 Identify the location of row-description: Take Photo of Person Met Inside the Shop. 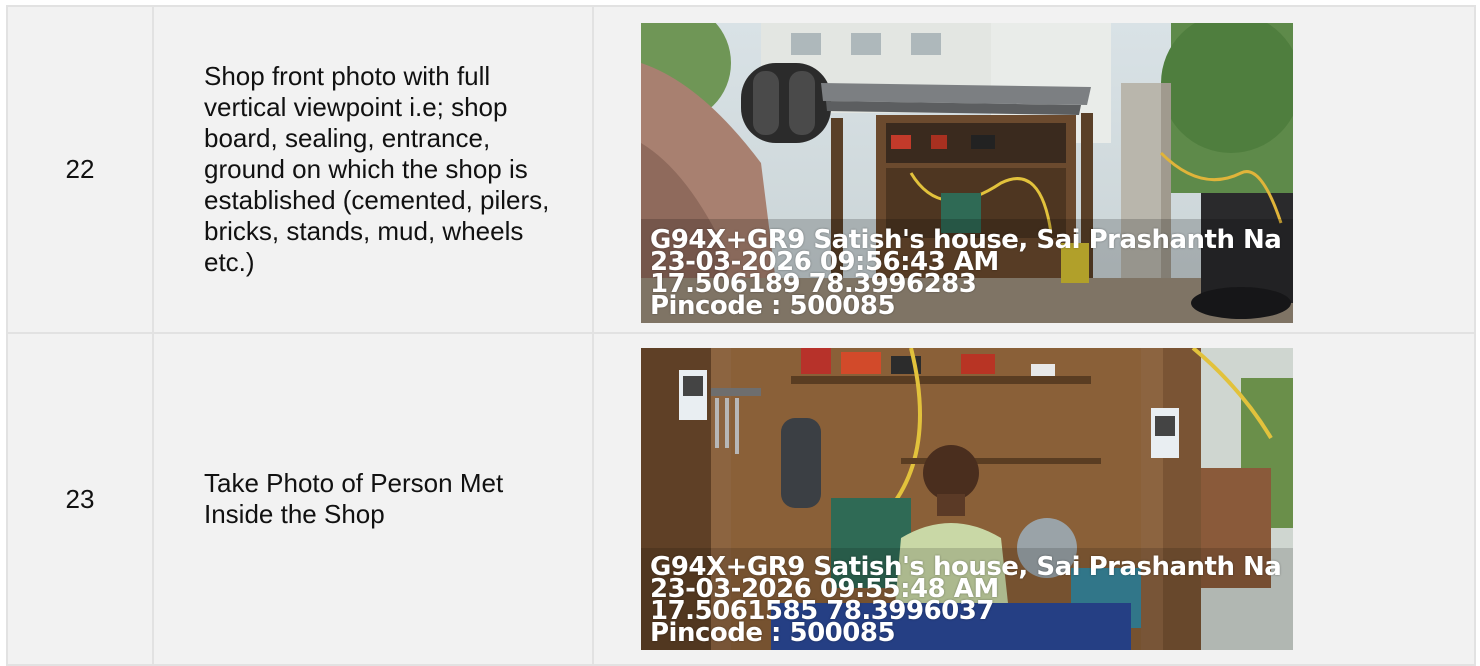
(373, 499).